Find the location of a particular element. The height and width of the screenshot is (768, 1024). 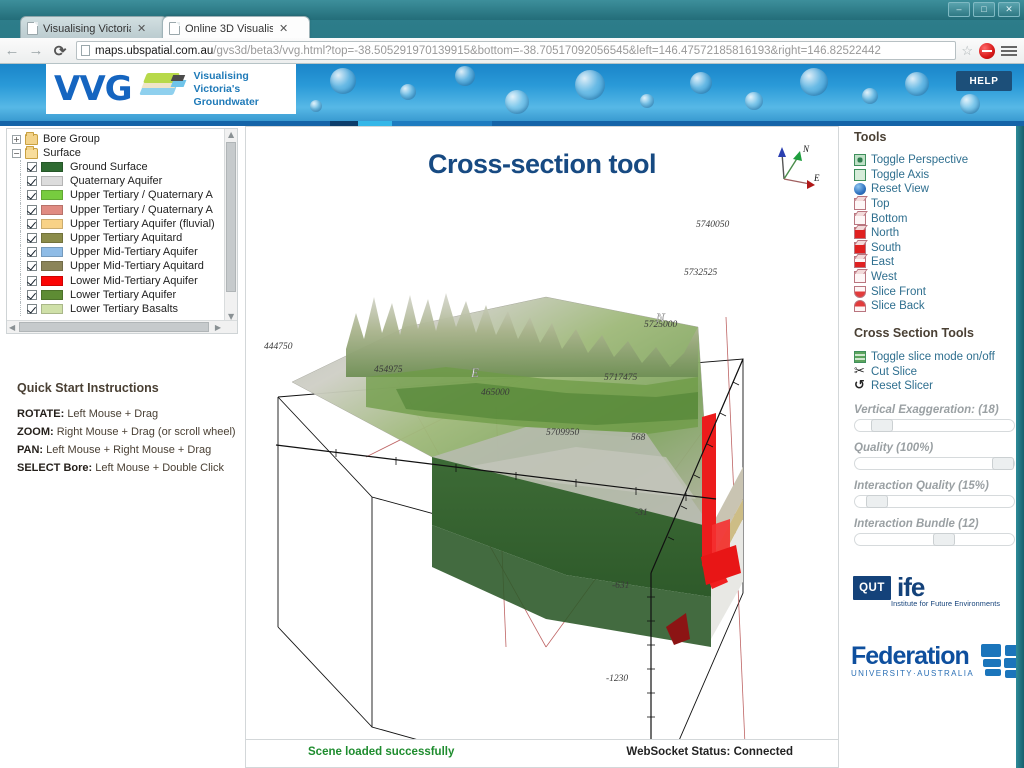

menu-icon is located at coordinates (1009, 50).